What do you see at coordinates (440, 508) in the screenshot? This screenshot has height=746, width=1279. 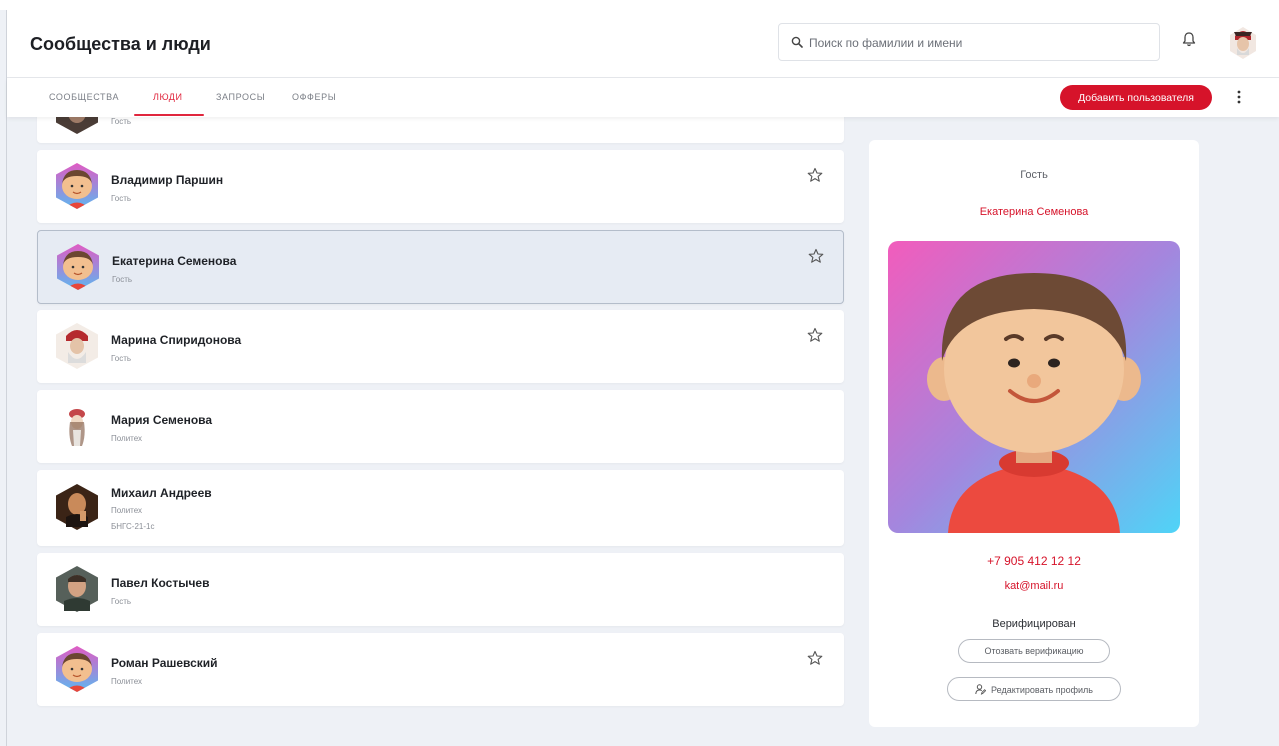 I see `person-card: Михаил Андреев Политех БНГС-21-1с` at bounding box center [440, 508].